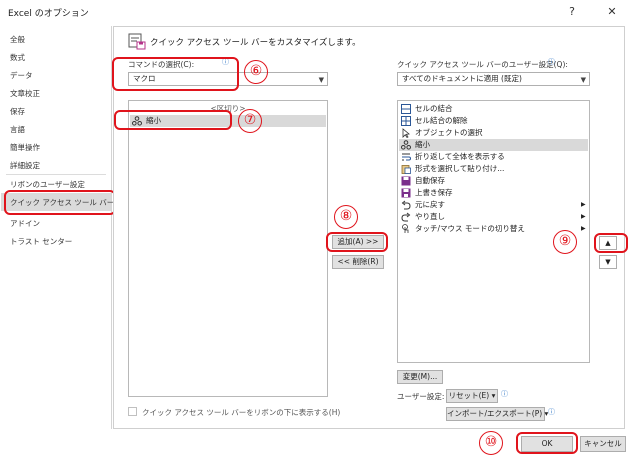 This screenshot has height=459, width=631. Describe the element at coordinates (241, 412) in the screenshot. I see `show-below-ribbon-label: クイック アクセス ツール バーをリボンの下に表示する(H)` at that location.